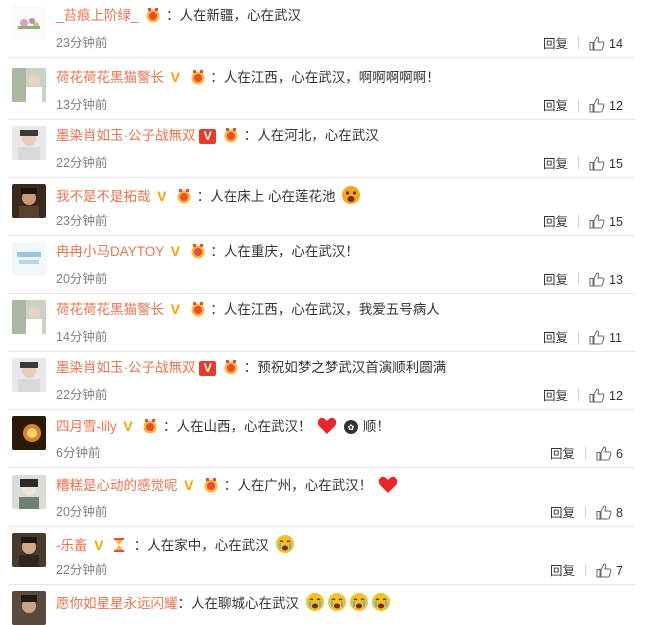 The image size is (652, 625). Describe the element at coordinates (583, 395) in the screenshot. I see `comment-actions: 回复 12` at that location.